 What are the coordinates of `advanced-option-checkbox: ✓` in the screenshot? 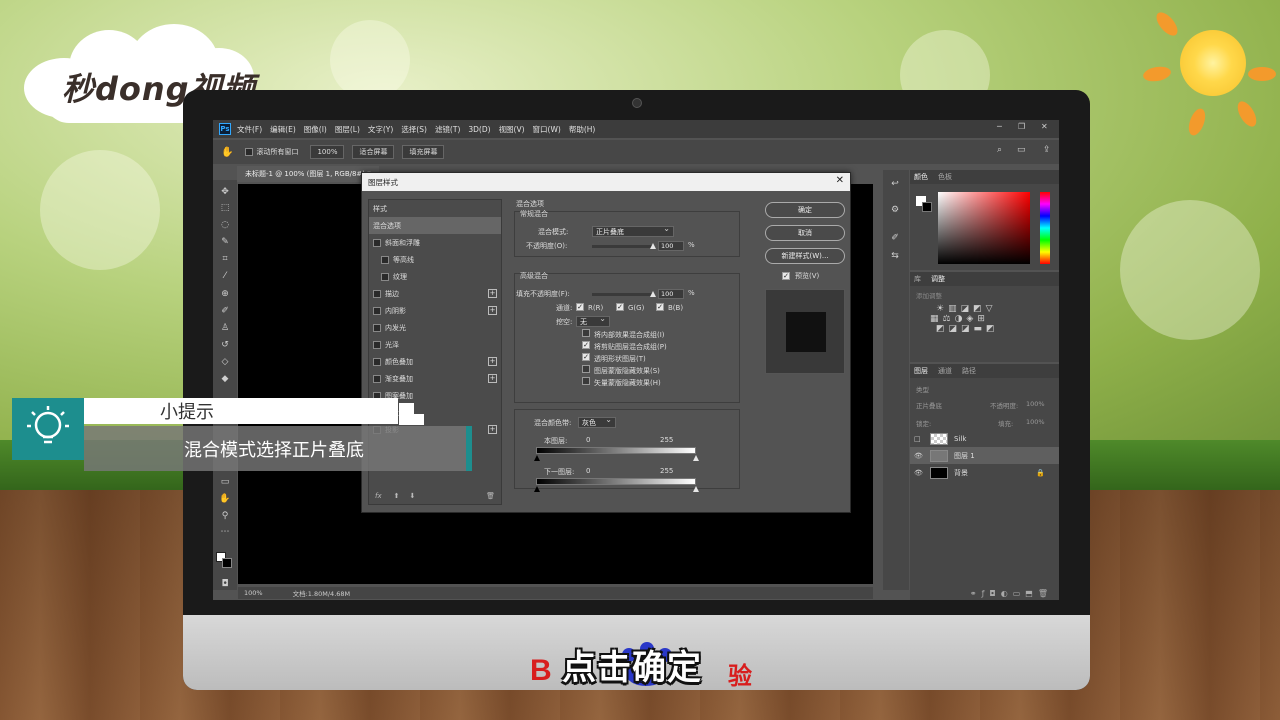 It's located at (586, 345).